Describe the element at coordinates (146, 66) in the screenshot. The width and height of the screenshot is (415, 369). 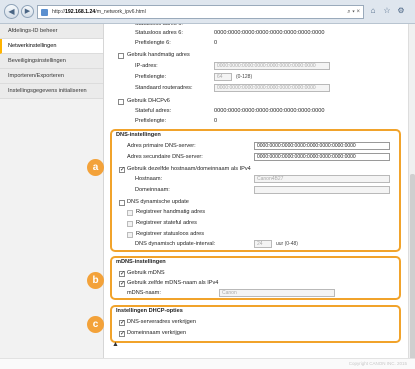
I see `ip-label: IP-adres:` at that location.